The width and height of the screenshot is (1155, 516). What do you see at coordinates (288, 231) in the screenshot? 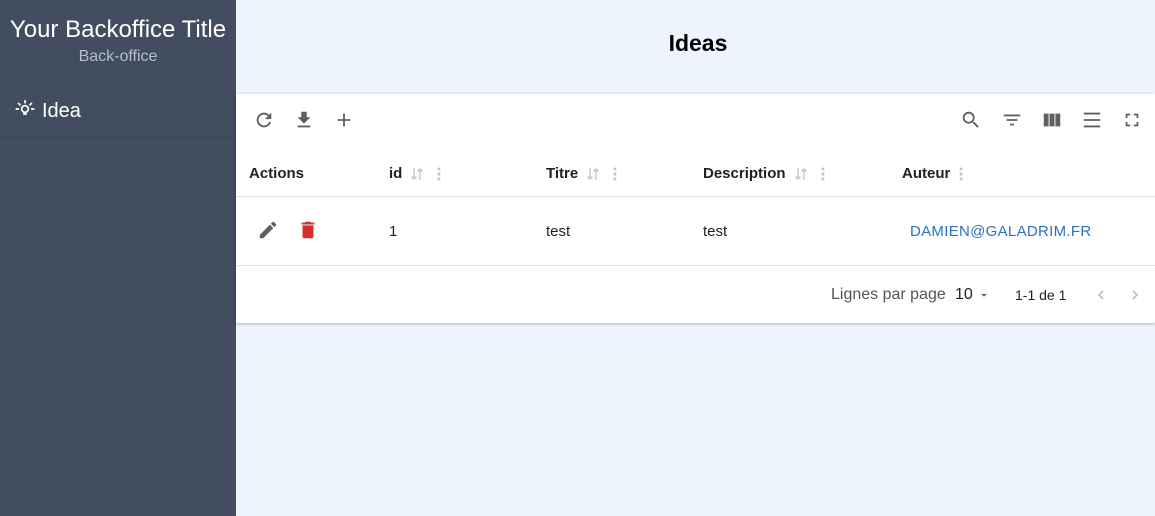
I see `row-actions` at bounding box center [288, 231].